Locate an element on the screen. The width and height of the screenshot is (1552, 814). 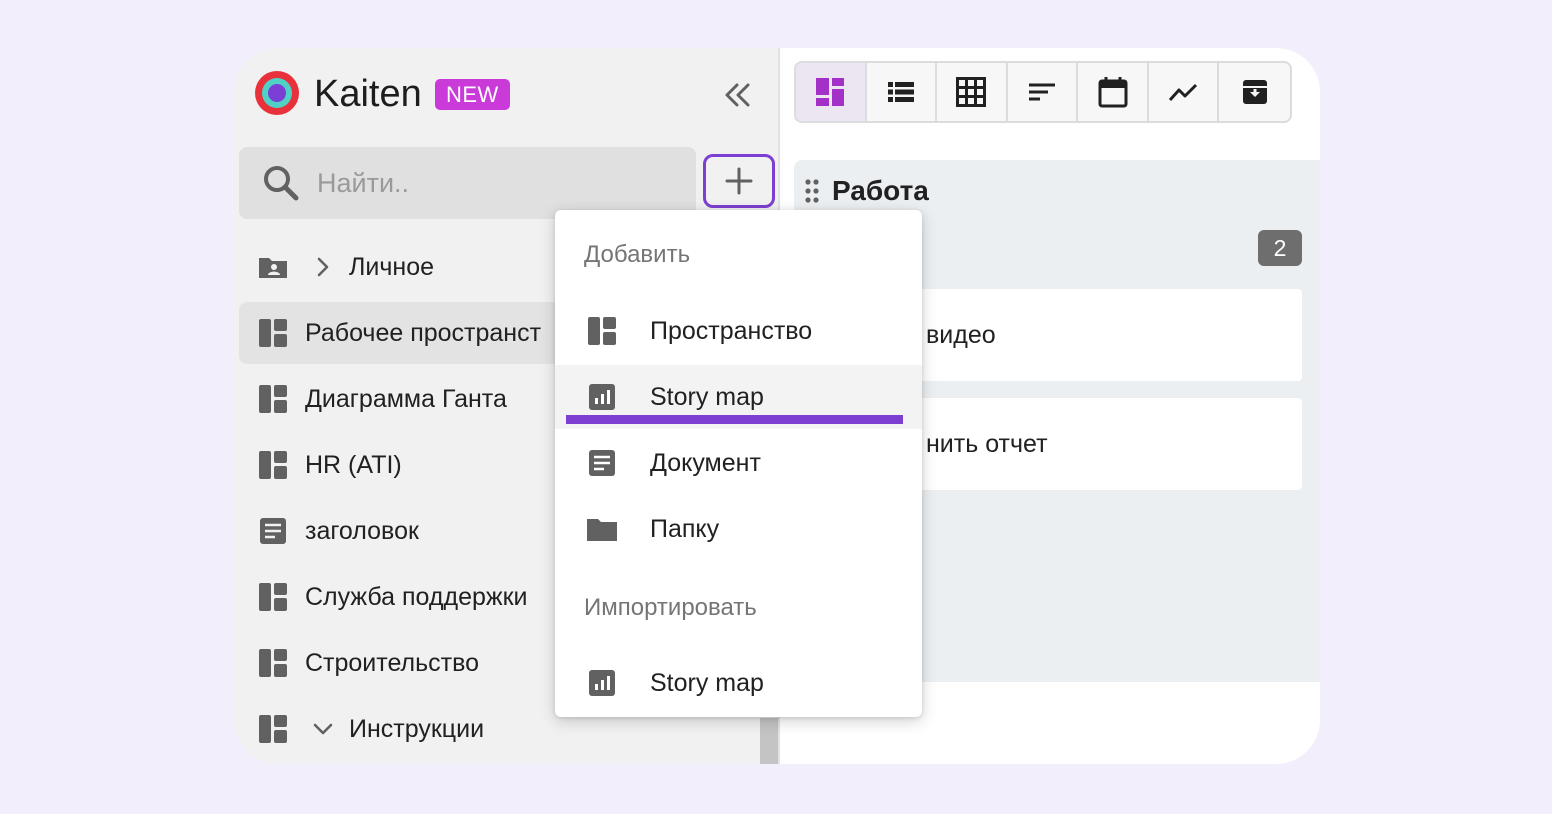
sidebar-item-label: заголовок is located at coordinates (362, 531).